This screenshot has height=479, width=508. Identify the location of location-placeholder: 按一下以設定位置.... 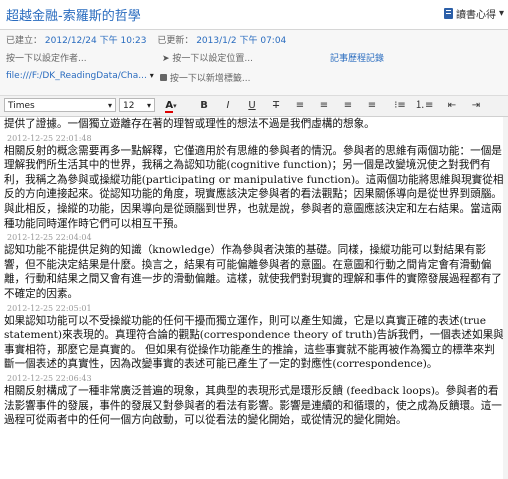
(213, 59).